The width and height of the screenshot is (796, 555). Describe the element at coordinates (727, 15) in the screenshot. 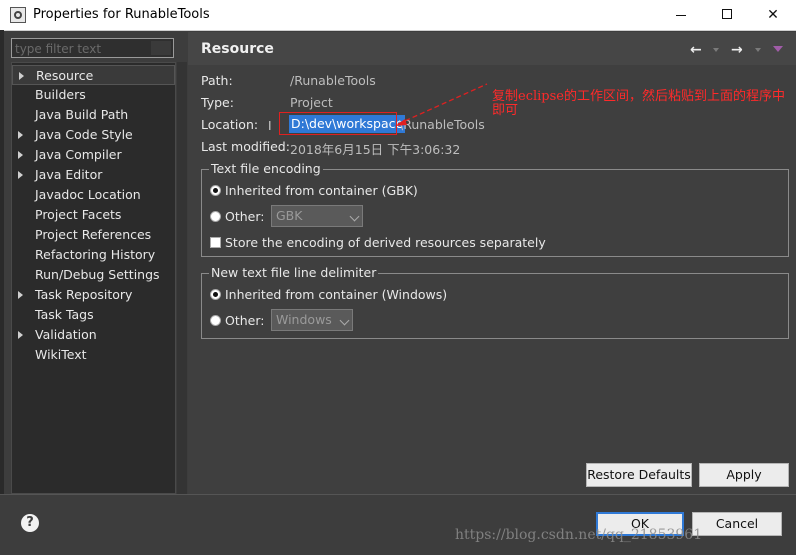

I see `maximize-button` at that location.